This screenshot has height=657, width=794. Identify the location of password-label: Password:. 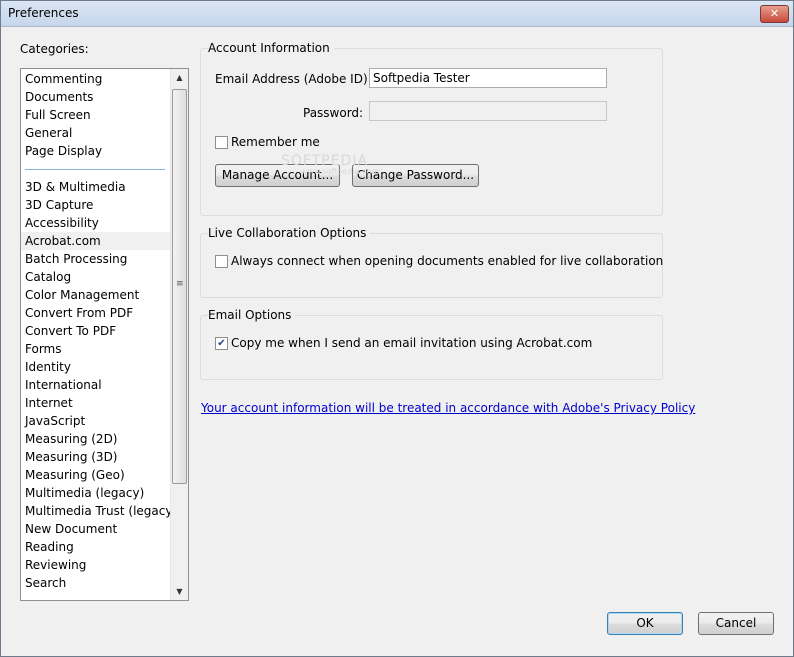
(333, 113).